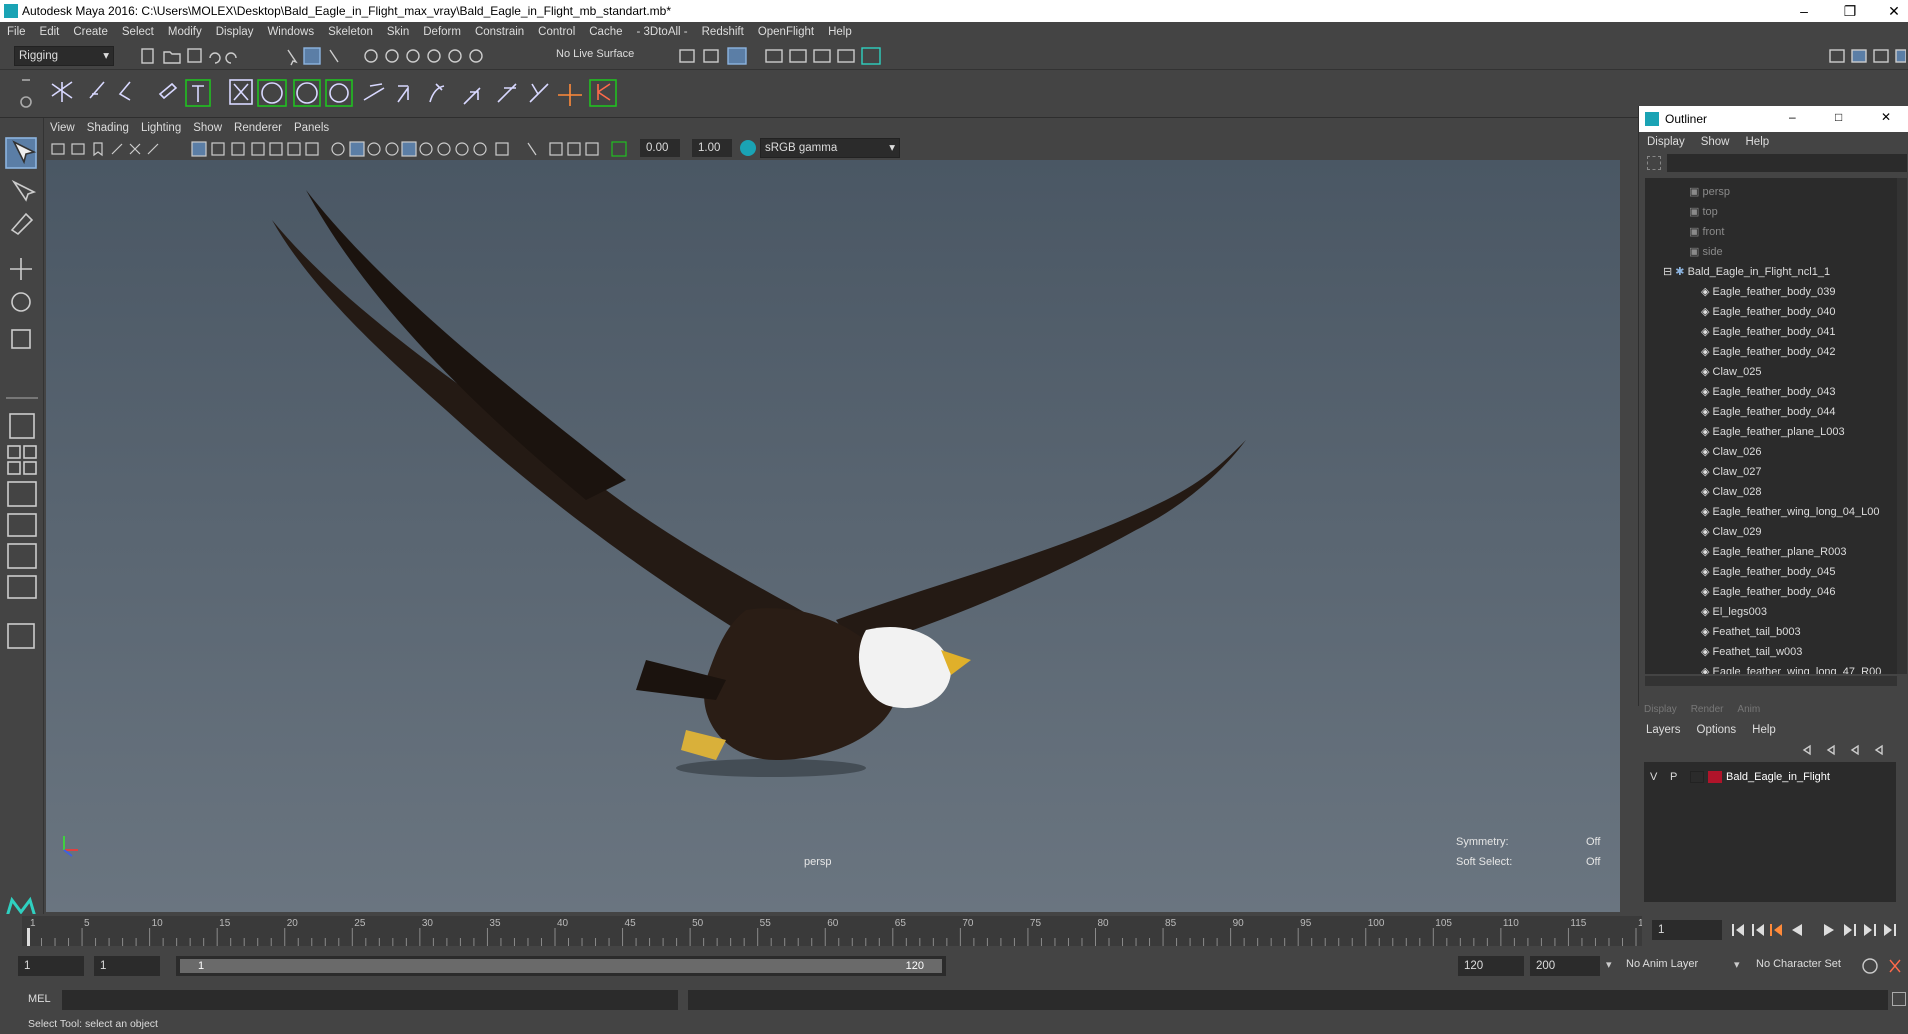  What do you see at coordinates (1773, 552) in the screenshot?
I see `tree-item-child: ◈ Eagle_feather_plane_R003` at bounding box center [1773, 552].